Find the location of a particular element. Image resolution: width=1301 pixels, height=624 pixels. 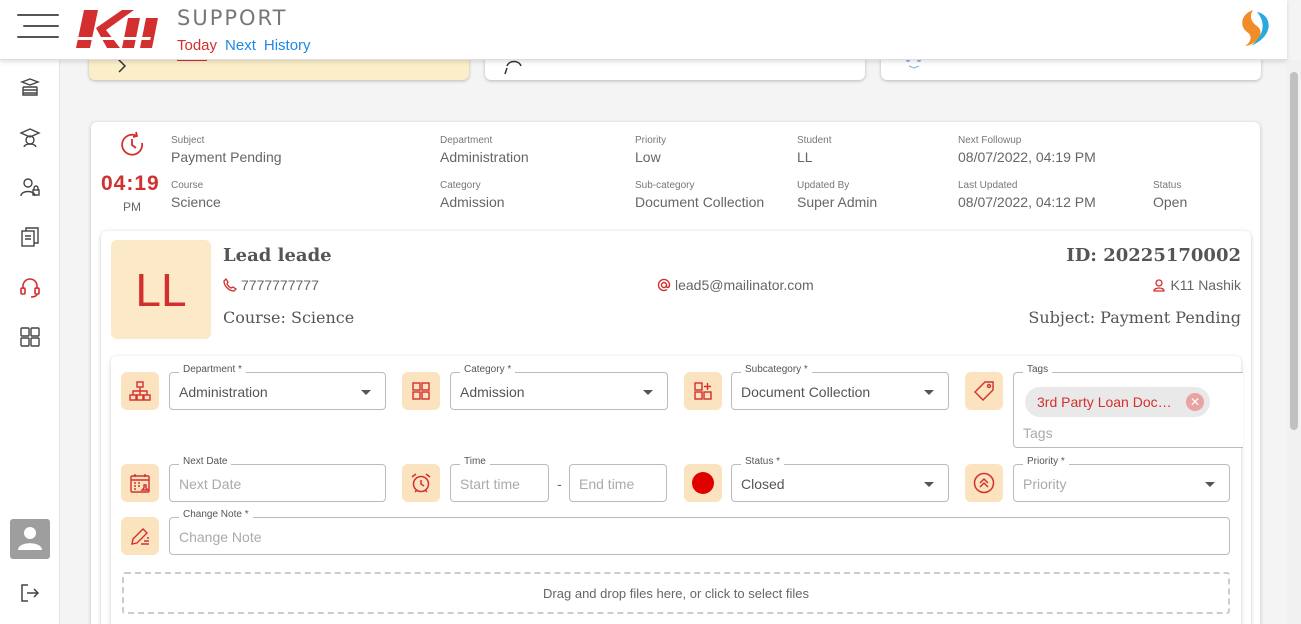

field-updated-by: Updated By Super Admin is located at coordinates (837, 195).